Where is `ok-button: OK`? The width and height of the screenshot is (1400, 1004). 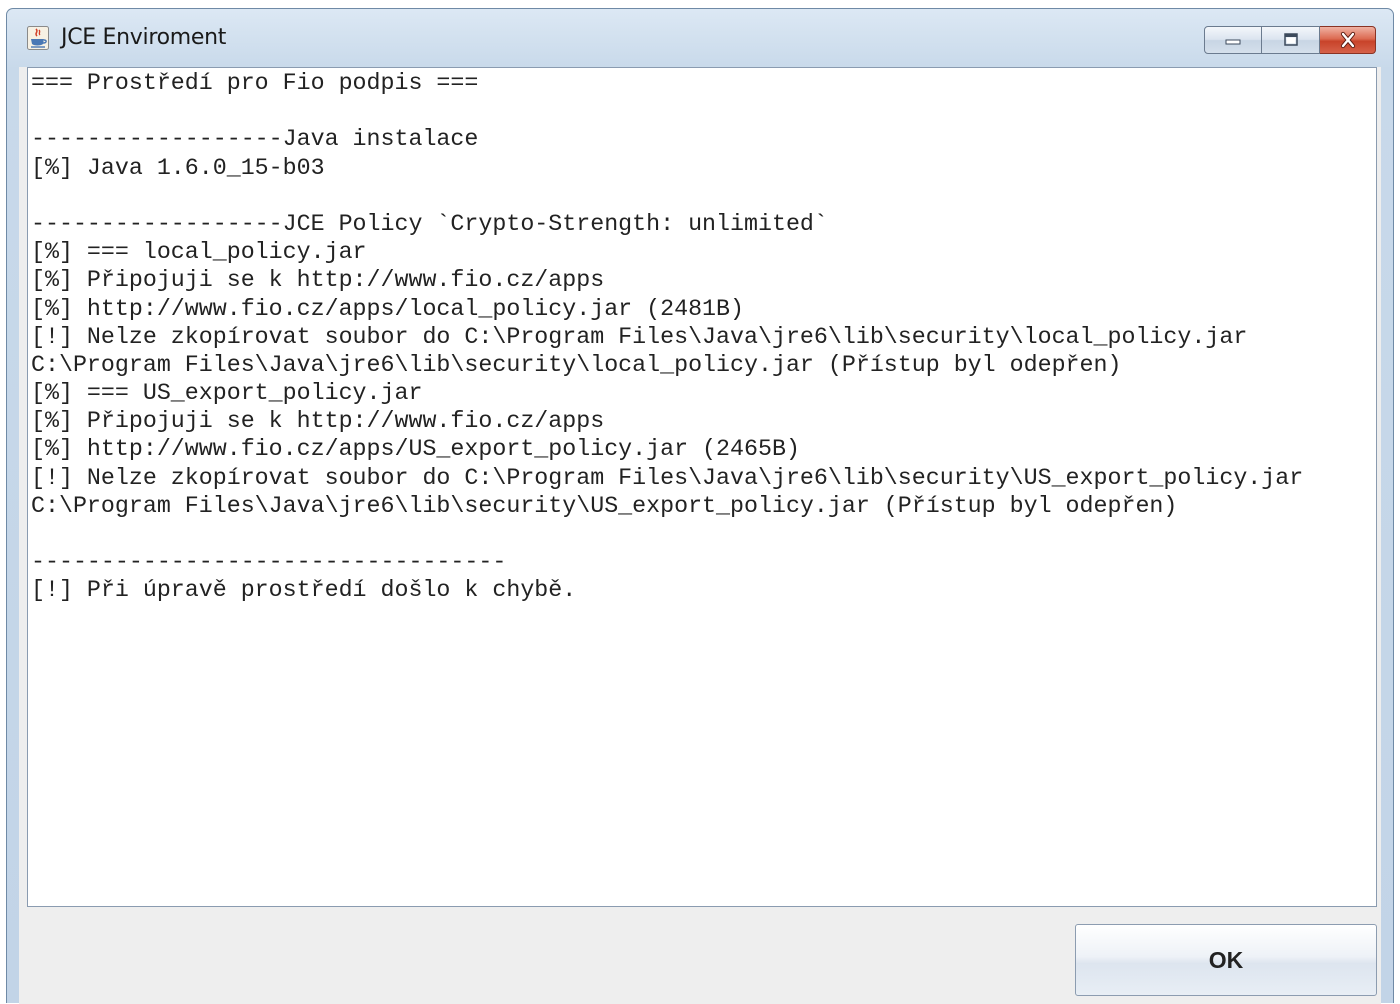 ok-button: OK is located at coordinates (1226, 960).